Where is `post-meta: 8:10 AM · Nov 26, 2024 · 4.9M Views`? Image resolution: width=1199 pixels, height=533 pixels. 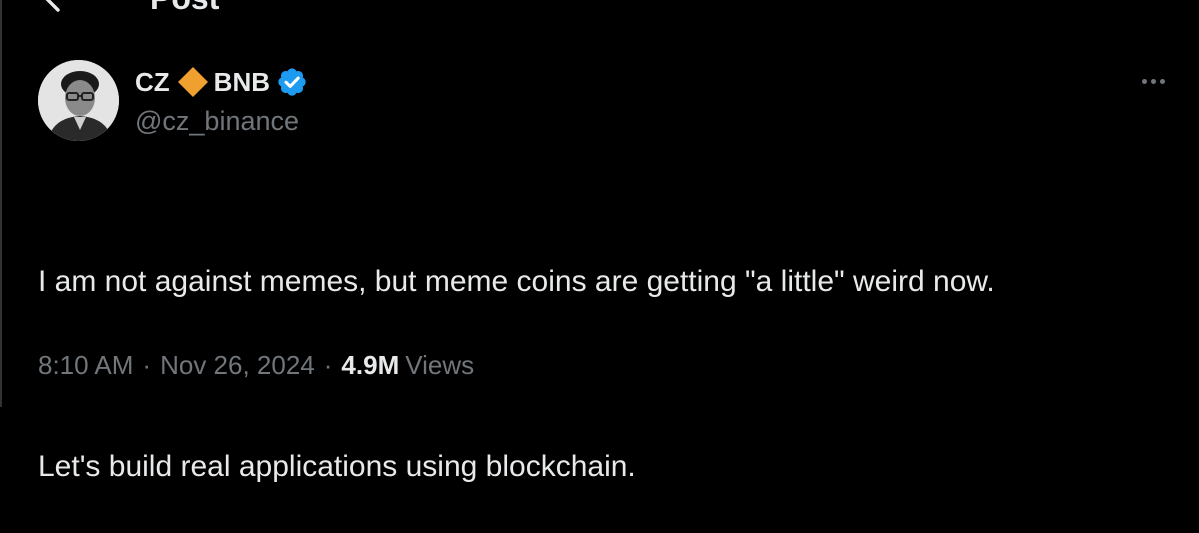
post-meta: 8:10 AM · Nov 26, 2024 · 4.9M Views is located at coordinates (256, 365).